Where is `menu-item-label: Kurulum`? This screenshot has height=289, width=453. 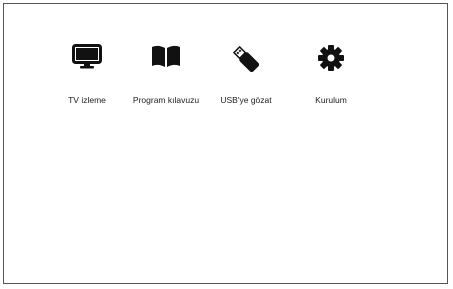 menu-item-label: Kurulum is located at coordinates (331, 100).